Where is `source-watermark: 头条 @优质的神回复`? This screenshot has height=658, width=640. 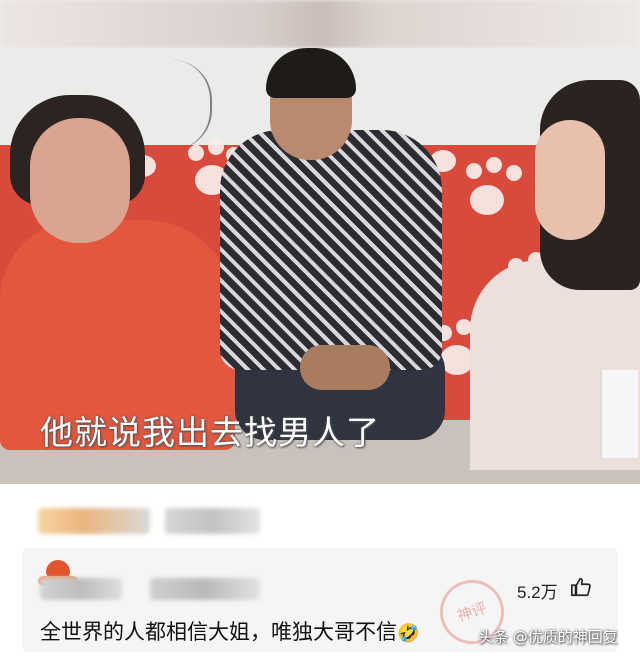
source-watermark: 头条 @优质的神回复 is located at coordinates (548, 637).